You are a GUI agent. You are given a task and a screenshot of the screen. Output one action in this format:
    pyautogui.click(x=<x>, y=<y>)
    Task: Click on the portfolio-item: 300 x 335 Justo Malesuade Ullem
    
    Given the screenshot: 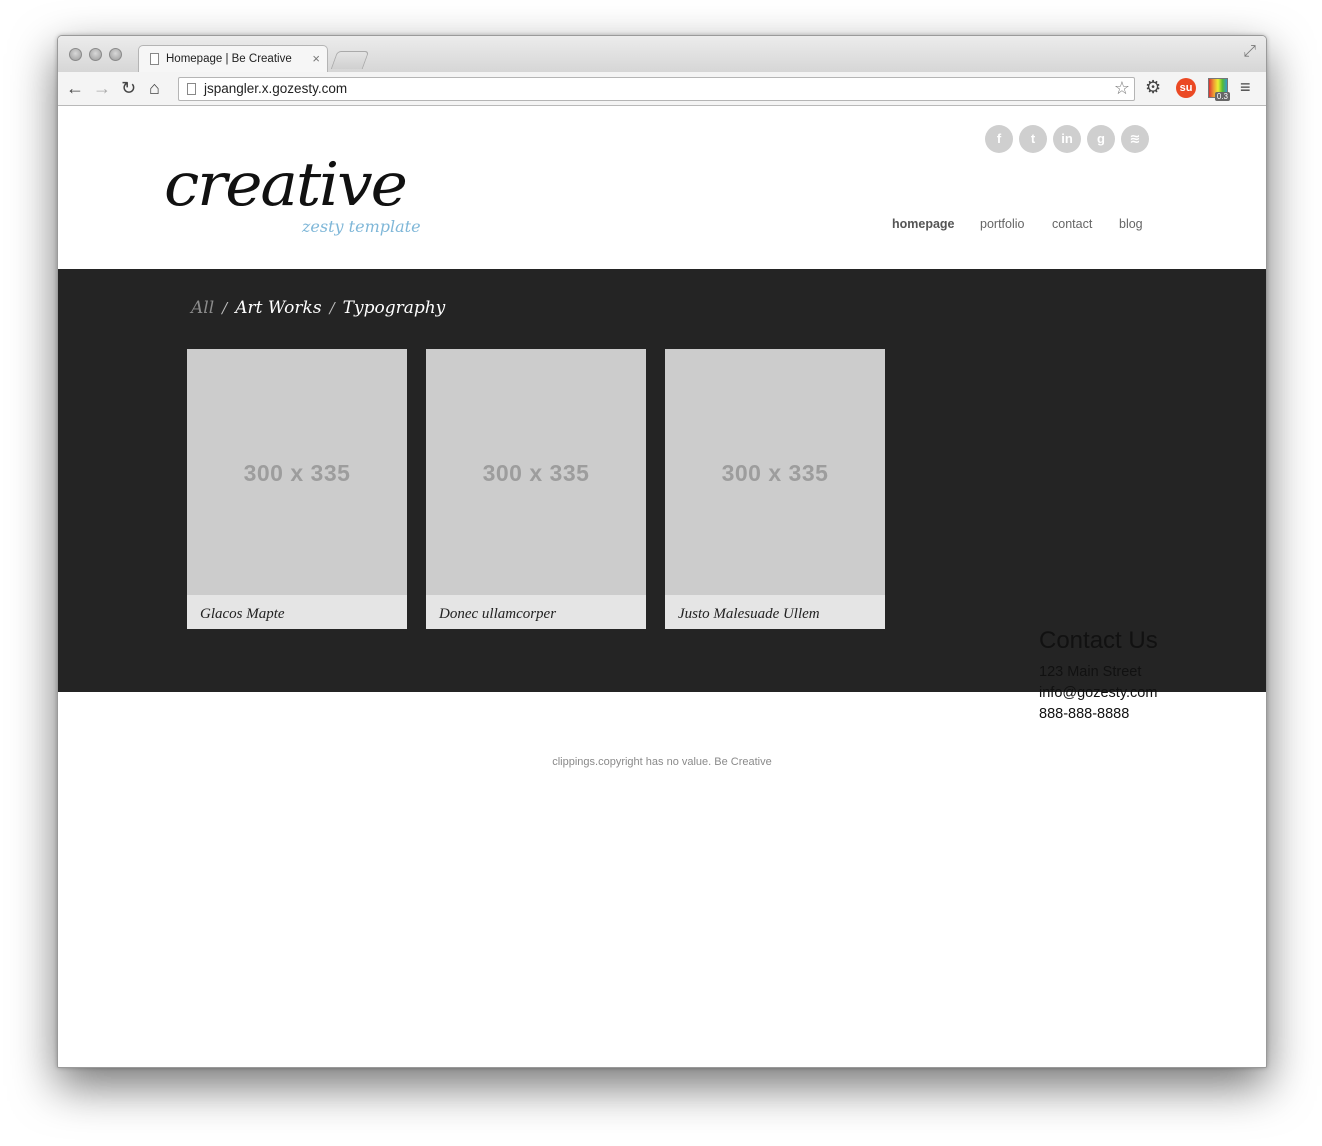 What is the action you would take?
    pyautogui.click(x=775, y=489)
    